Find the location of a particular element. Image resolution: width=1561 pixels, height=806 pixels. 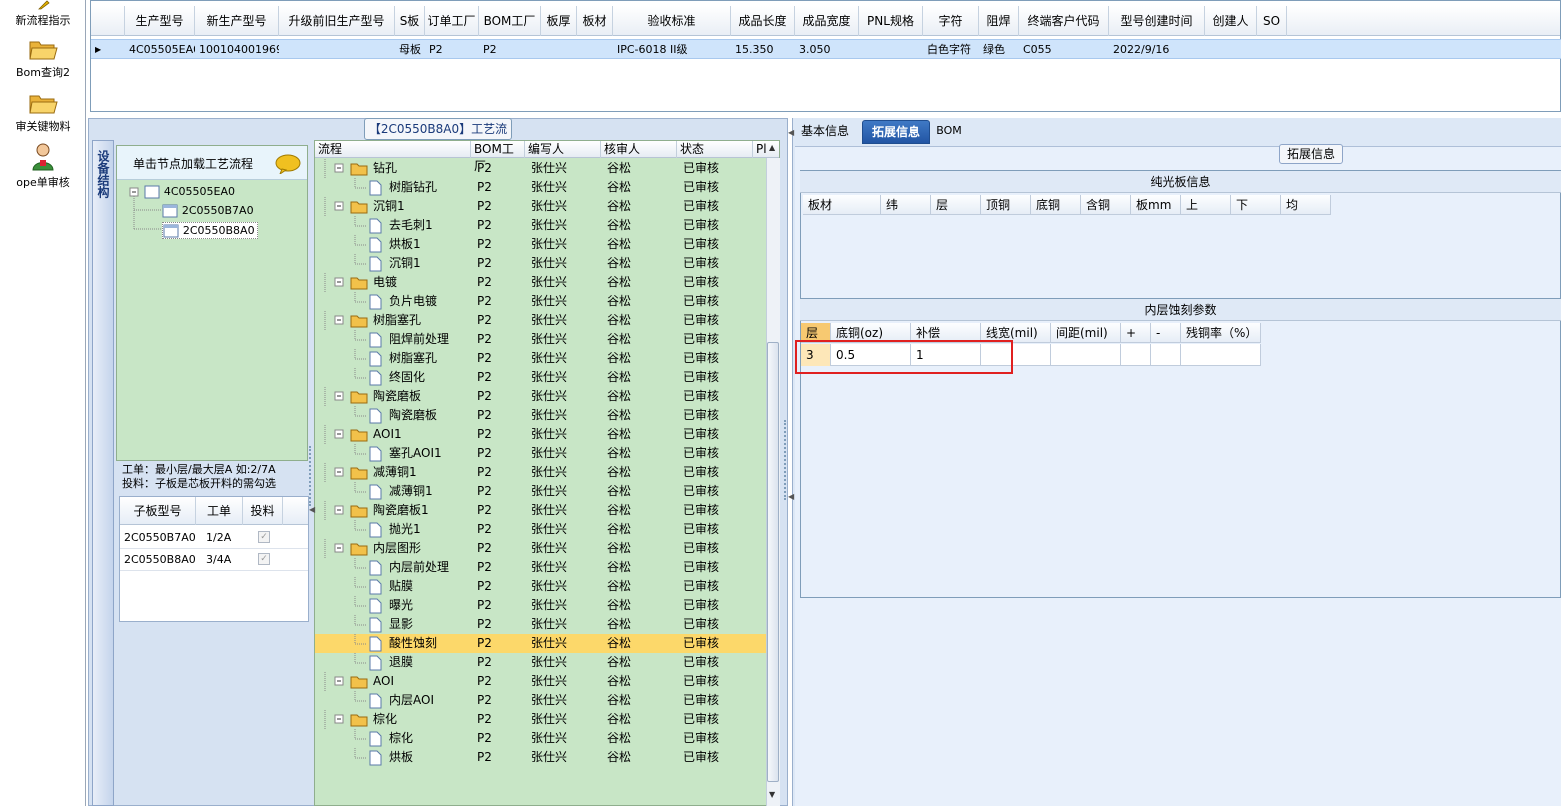

col-header: 工单 is located at coordinates (219, 511).